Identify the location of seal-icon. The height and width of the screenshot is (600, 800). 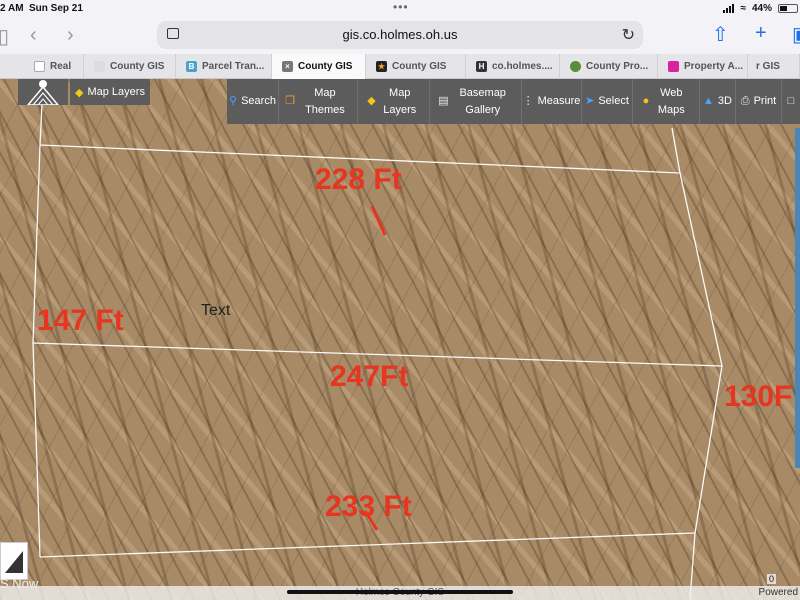
(575, 66).